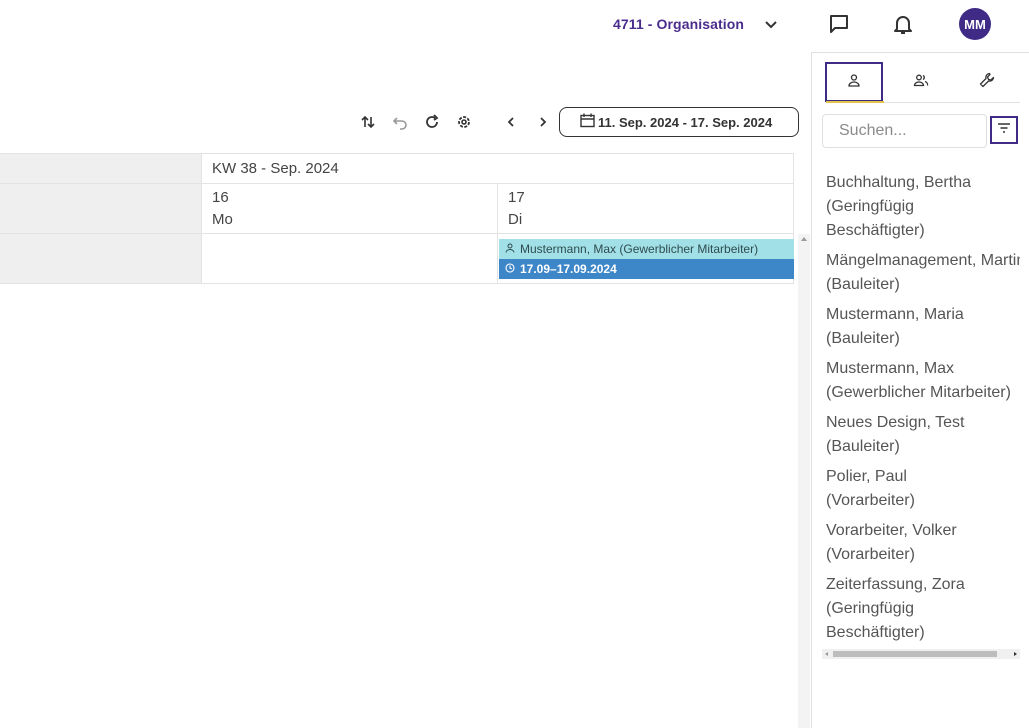 This screenshot has width=1029, height=728. Describe the element at coordinates (975, 24) in the screenshot. I see `avatar: MM` at that location.